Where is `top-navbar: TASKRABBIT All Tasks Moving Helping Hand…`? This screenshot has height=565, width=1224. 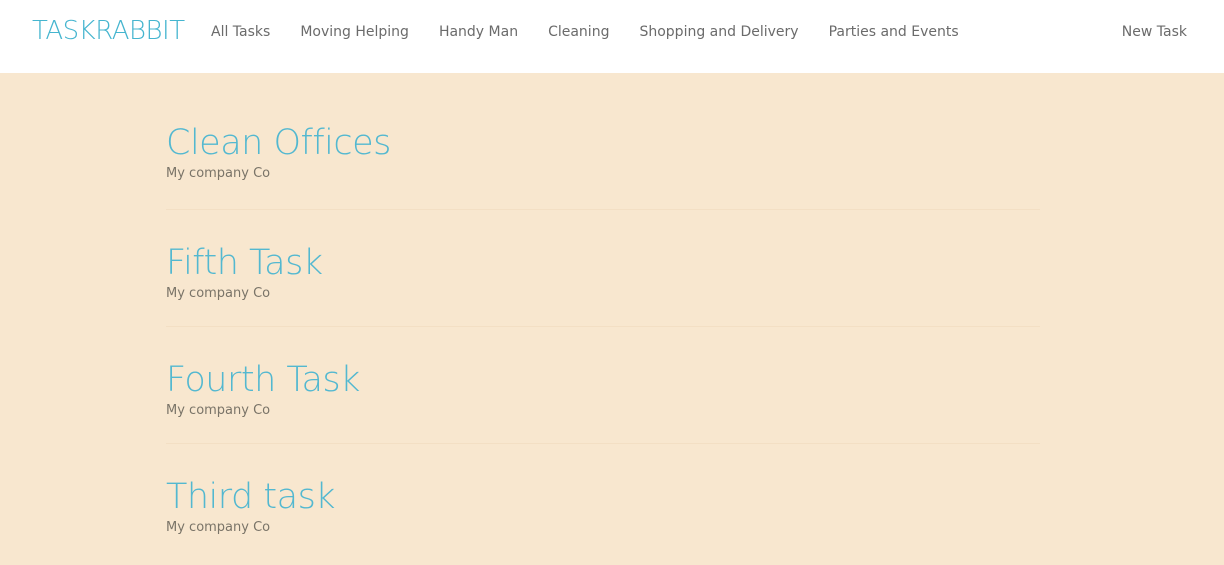
top-navbar: TASKRABBIT All Tasks Moving Helping Hand… is located at coordinates (612, 36).